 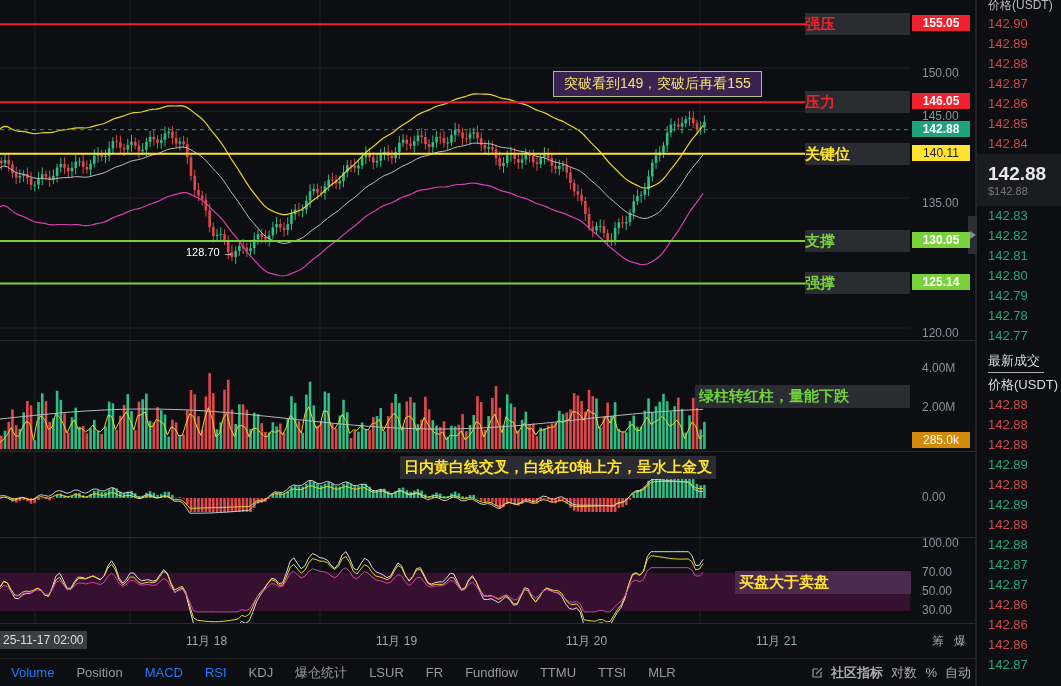 What do you see at coordinates (1008, 44) in the screenshot?
I see `ask-price: 142.89` at bounding box center [1008, 44].